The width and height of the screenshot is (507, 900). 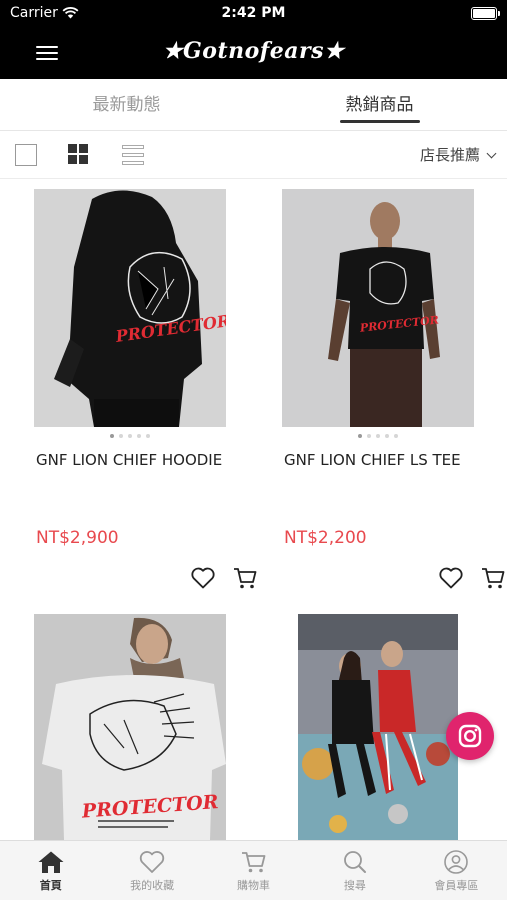 I want to click on active-tab-indicator, so click(x=380, y=121).